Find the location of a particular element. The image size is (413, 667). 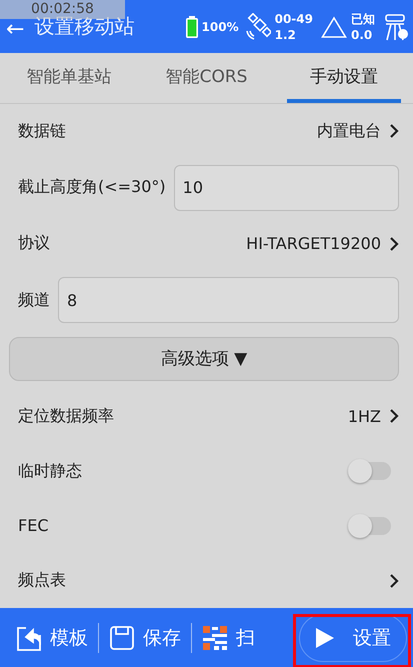

triangle-icon is located at coordinates (334, 27).